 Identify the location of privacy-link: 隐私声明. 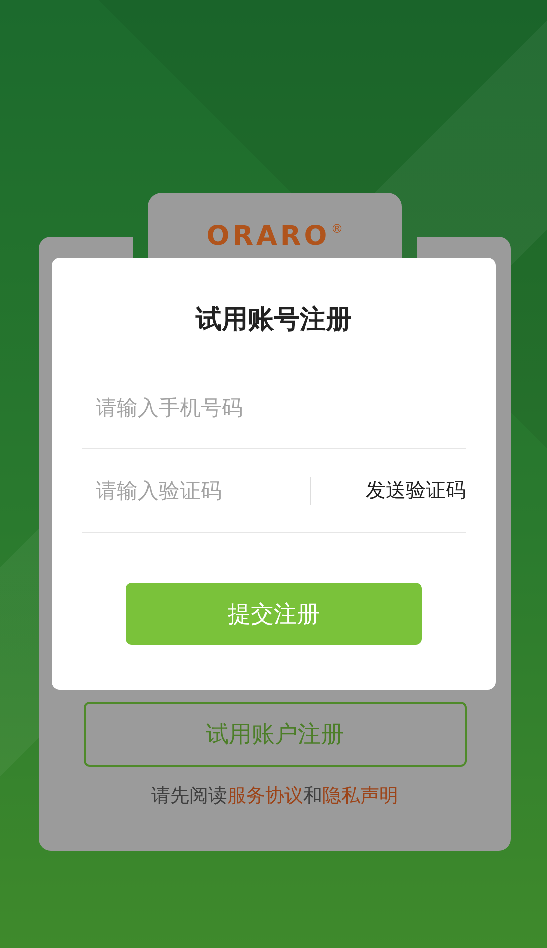
(360, 796).